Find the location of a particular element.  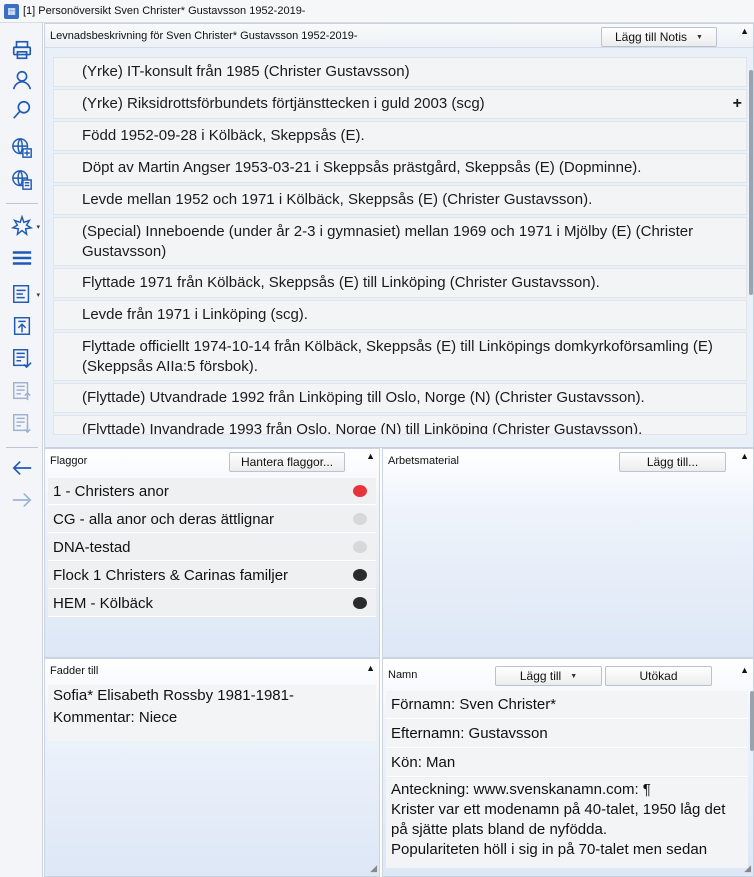

note-line: Anteckning: www.svenskanamn.com: ¶ is located at coordinates (521, 789).